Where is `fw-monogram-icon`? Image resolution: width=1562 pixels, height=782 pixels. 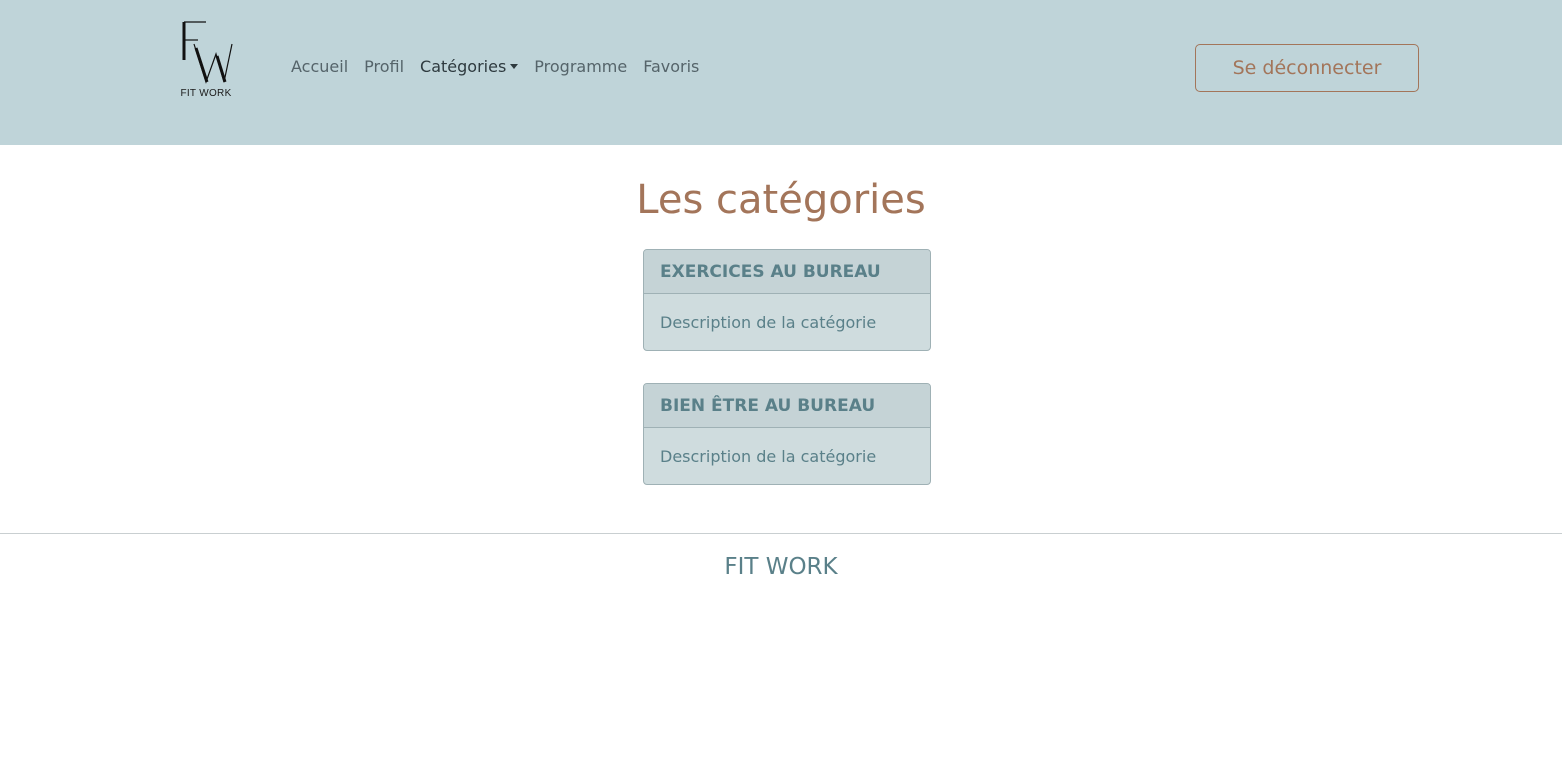 fw-monogram-icon is located at coordinates (207, 52).